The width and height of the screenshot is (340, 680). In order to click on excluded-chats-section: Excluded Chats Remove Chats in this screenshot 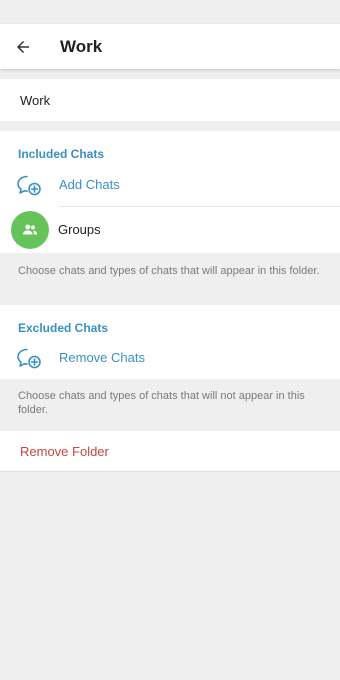, I will do `click(170, 342)`.